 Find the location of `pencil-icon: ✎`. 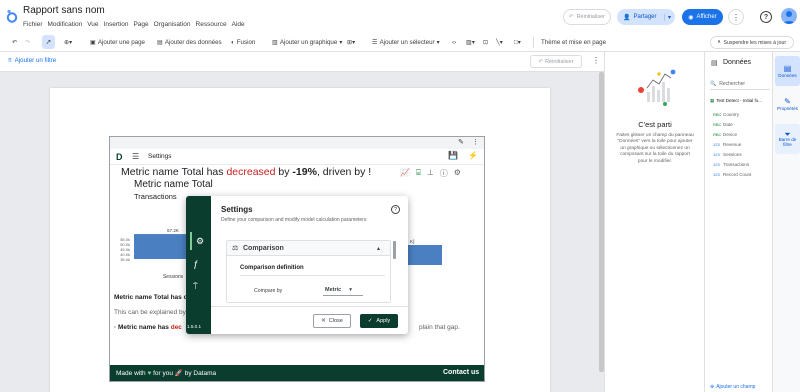

pencil-icon: ✎ is located at coordinates (787, 101).